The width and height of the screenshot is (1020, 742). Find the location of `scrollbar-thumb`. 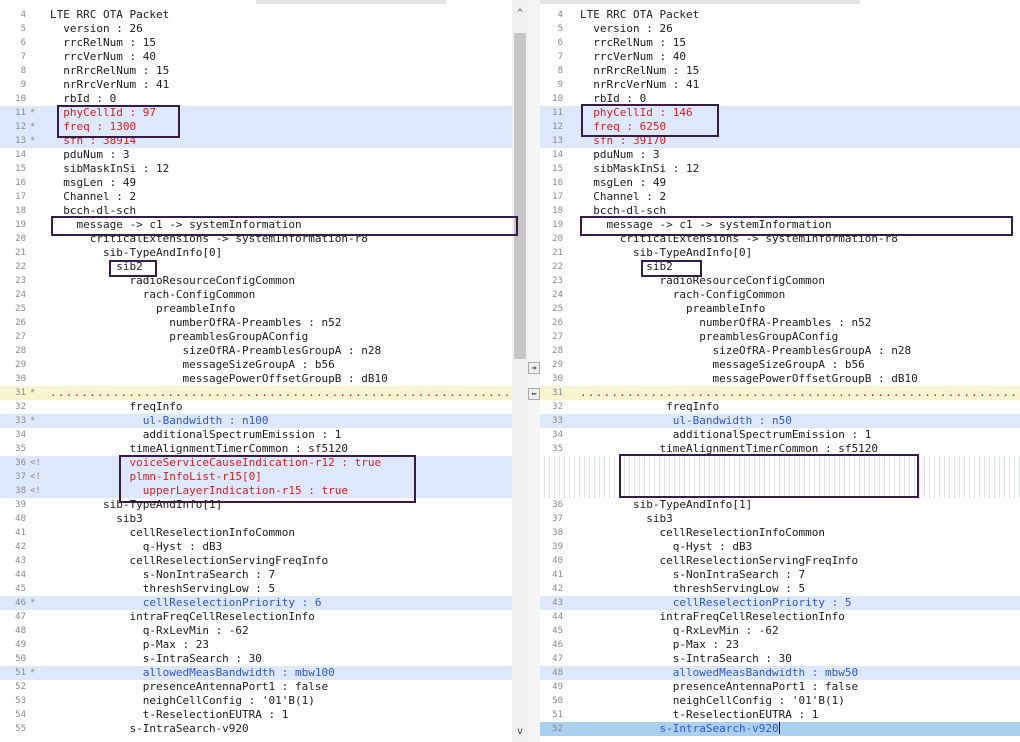

scrollbar-thumb is located at coordinates (520, 196).